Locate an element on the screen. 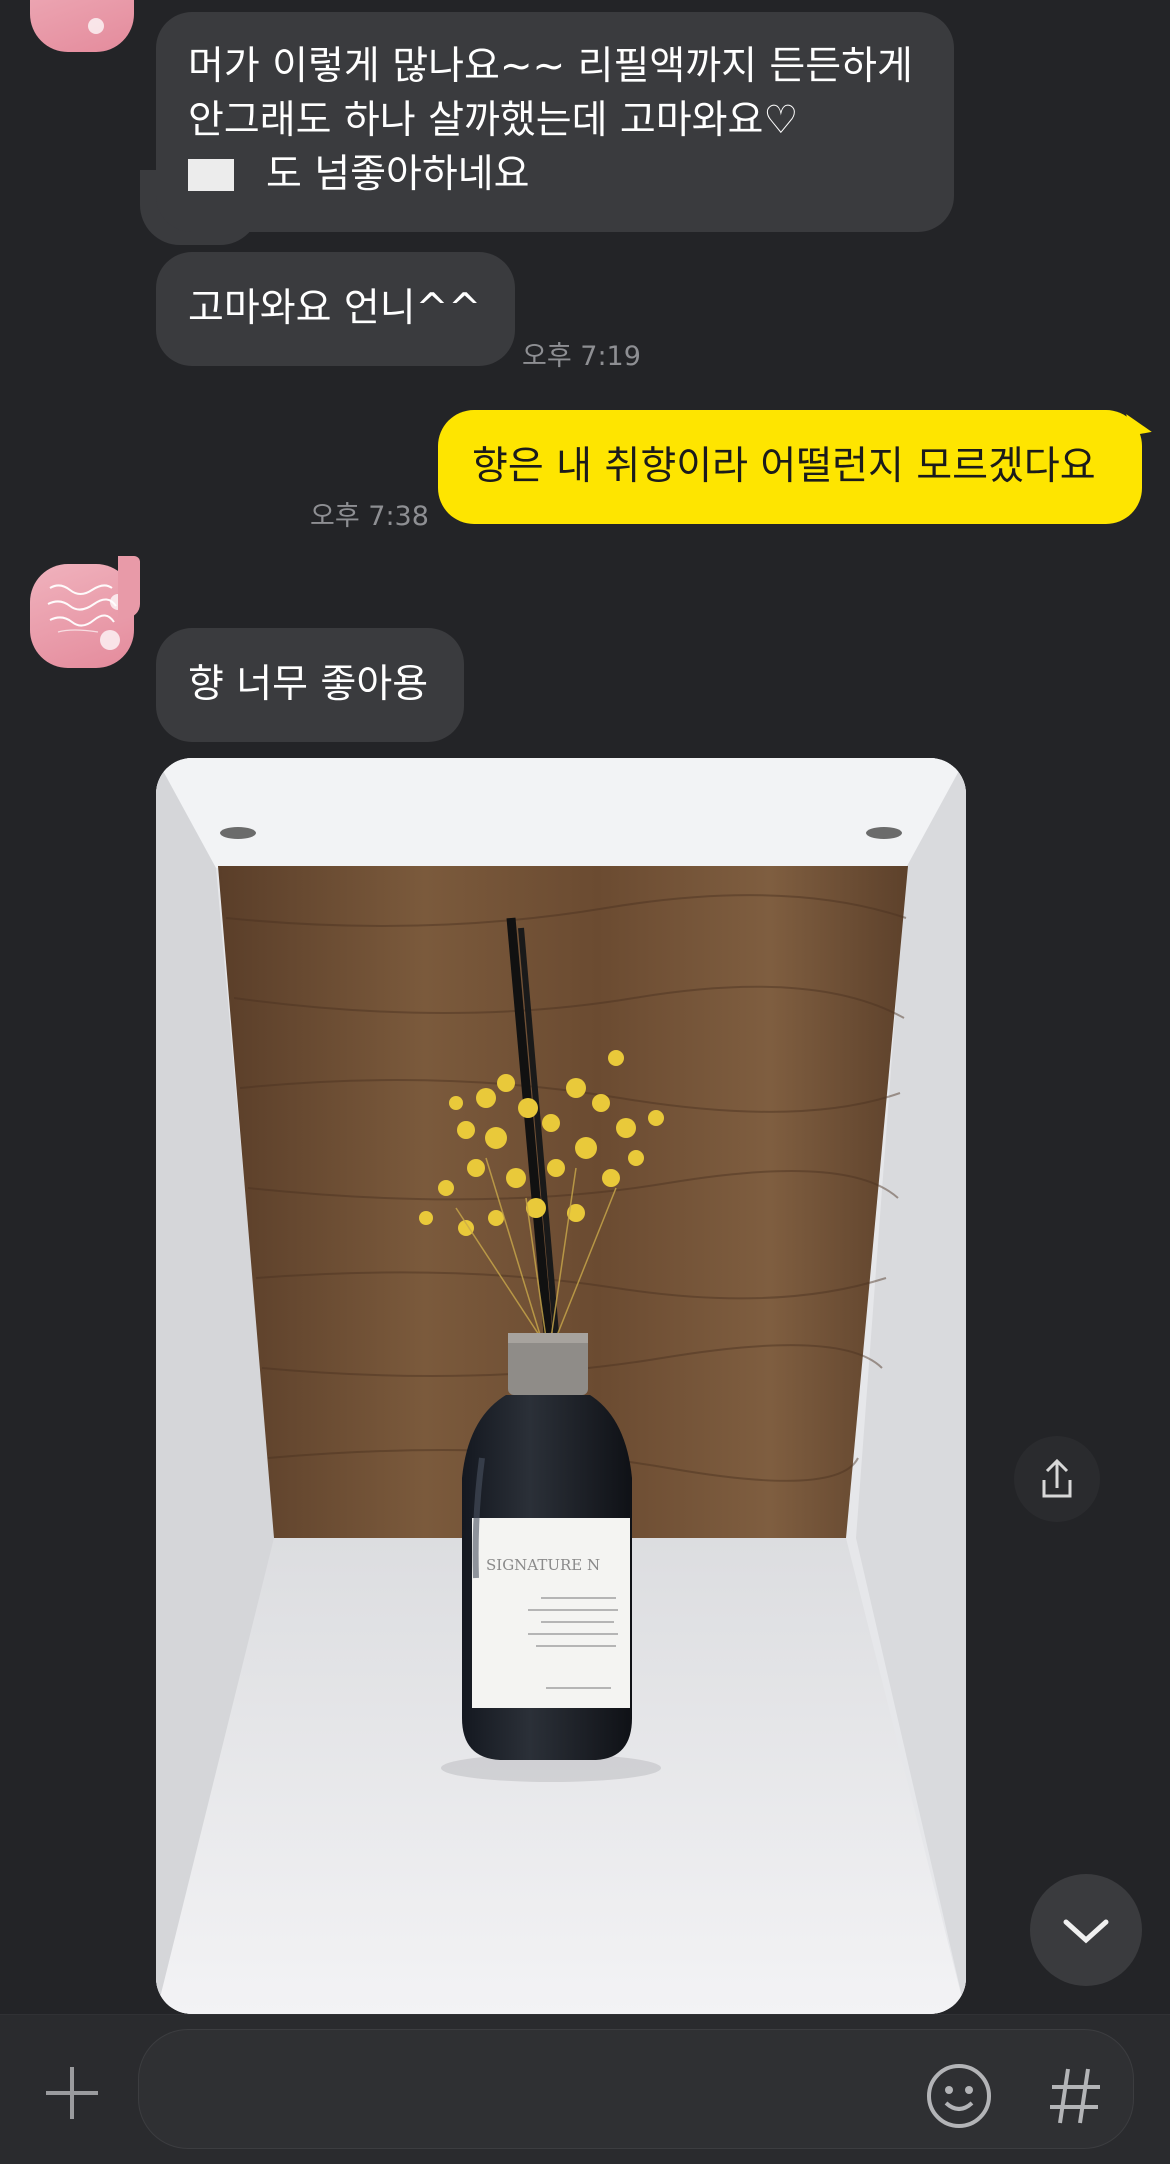  avatar-corner-badge is located at coordinates (129, 587).